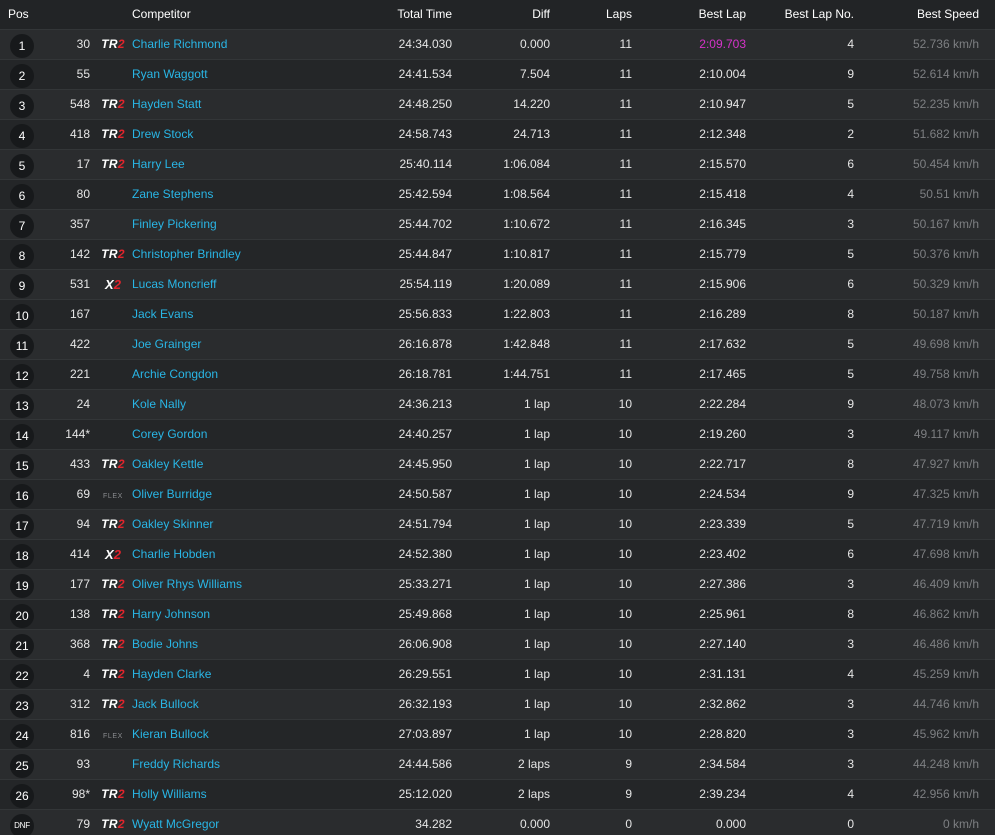  I want to click on col-pos: Pos, so click(20, 14).